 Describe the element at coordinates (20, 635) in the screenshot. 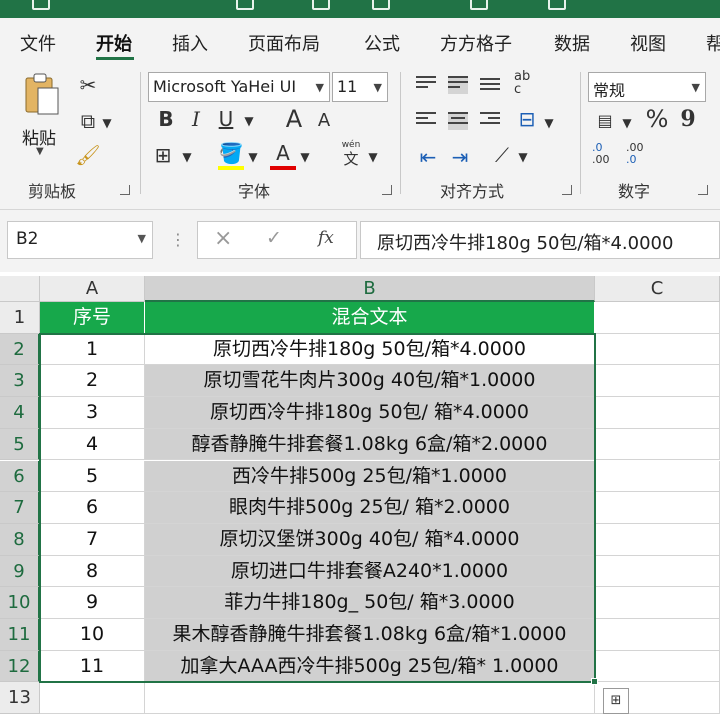

I see `row-header-11: 11` at that location.